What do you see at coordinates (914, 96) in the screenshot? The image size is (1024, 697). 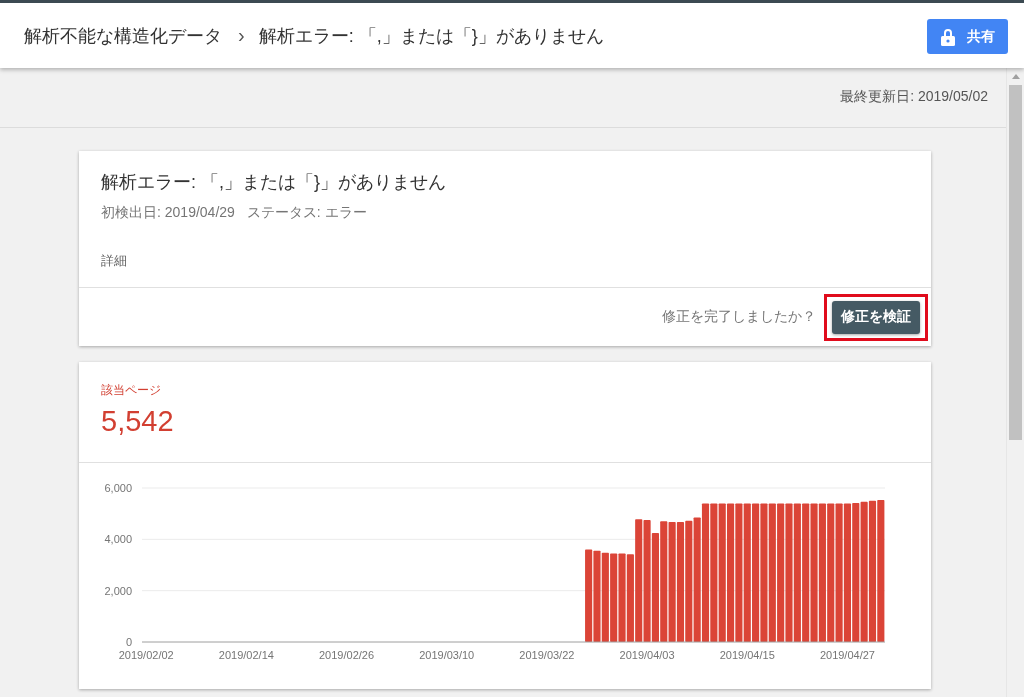 I see `last-updated-text: 最終更新日: 2019/05/02` at bounding box center [914, 96].